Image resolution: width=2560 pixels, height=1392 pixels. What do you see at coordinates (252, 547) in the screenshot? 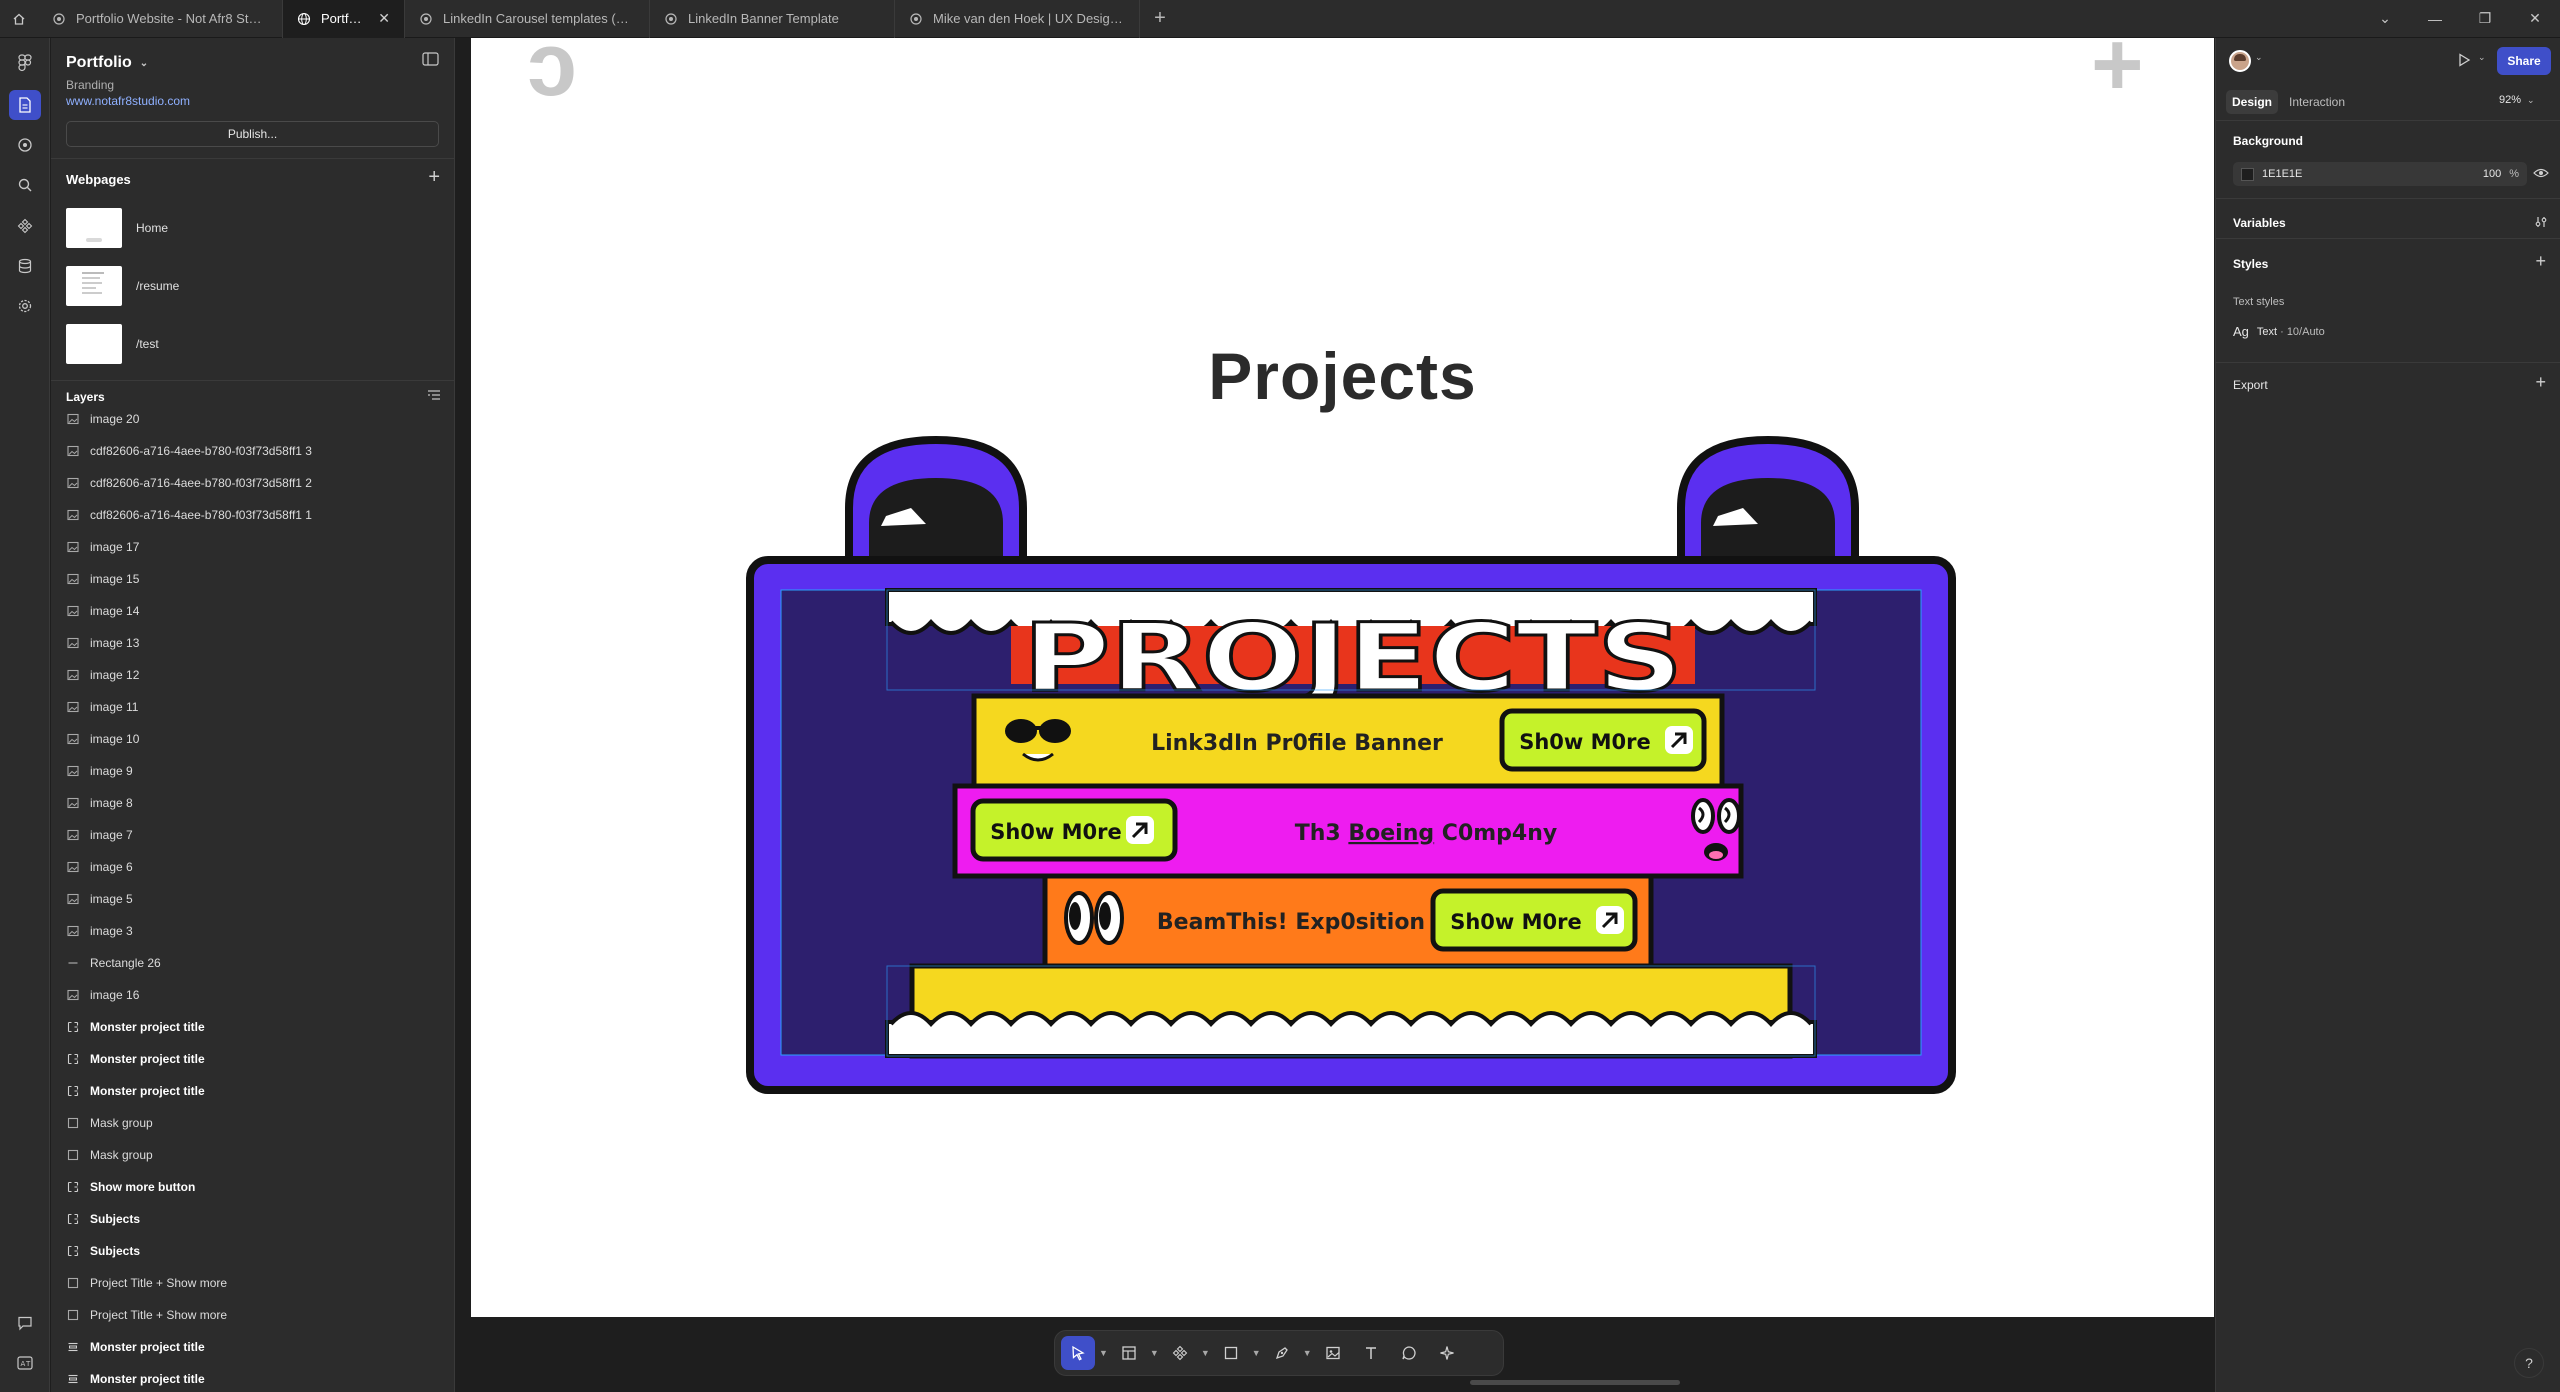
I see `layer-row: image 17` at bounding box center [252, 547].